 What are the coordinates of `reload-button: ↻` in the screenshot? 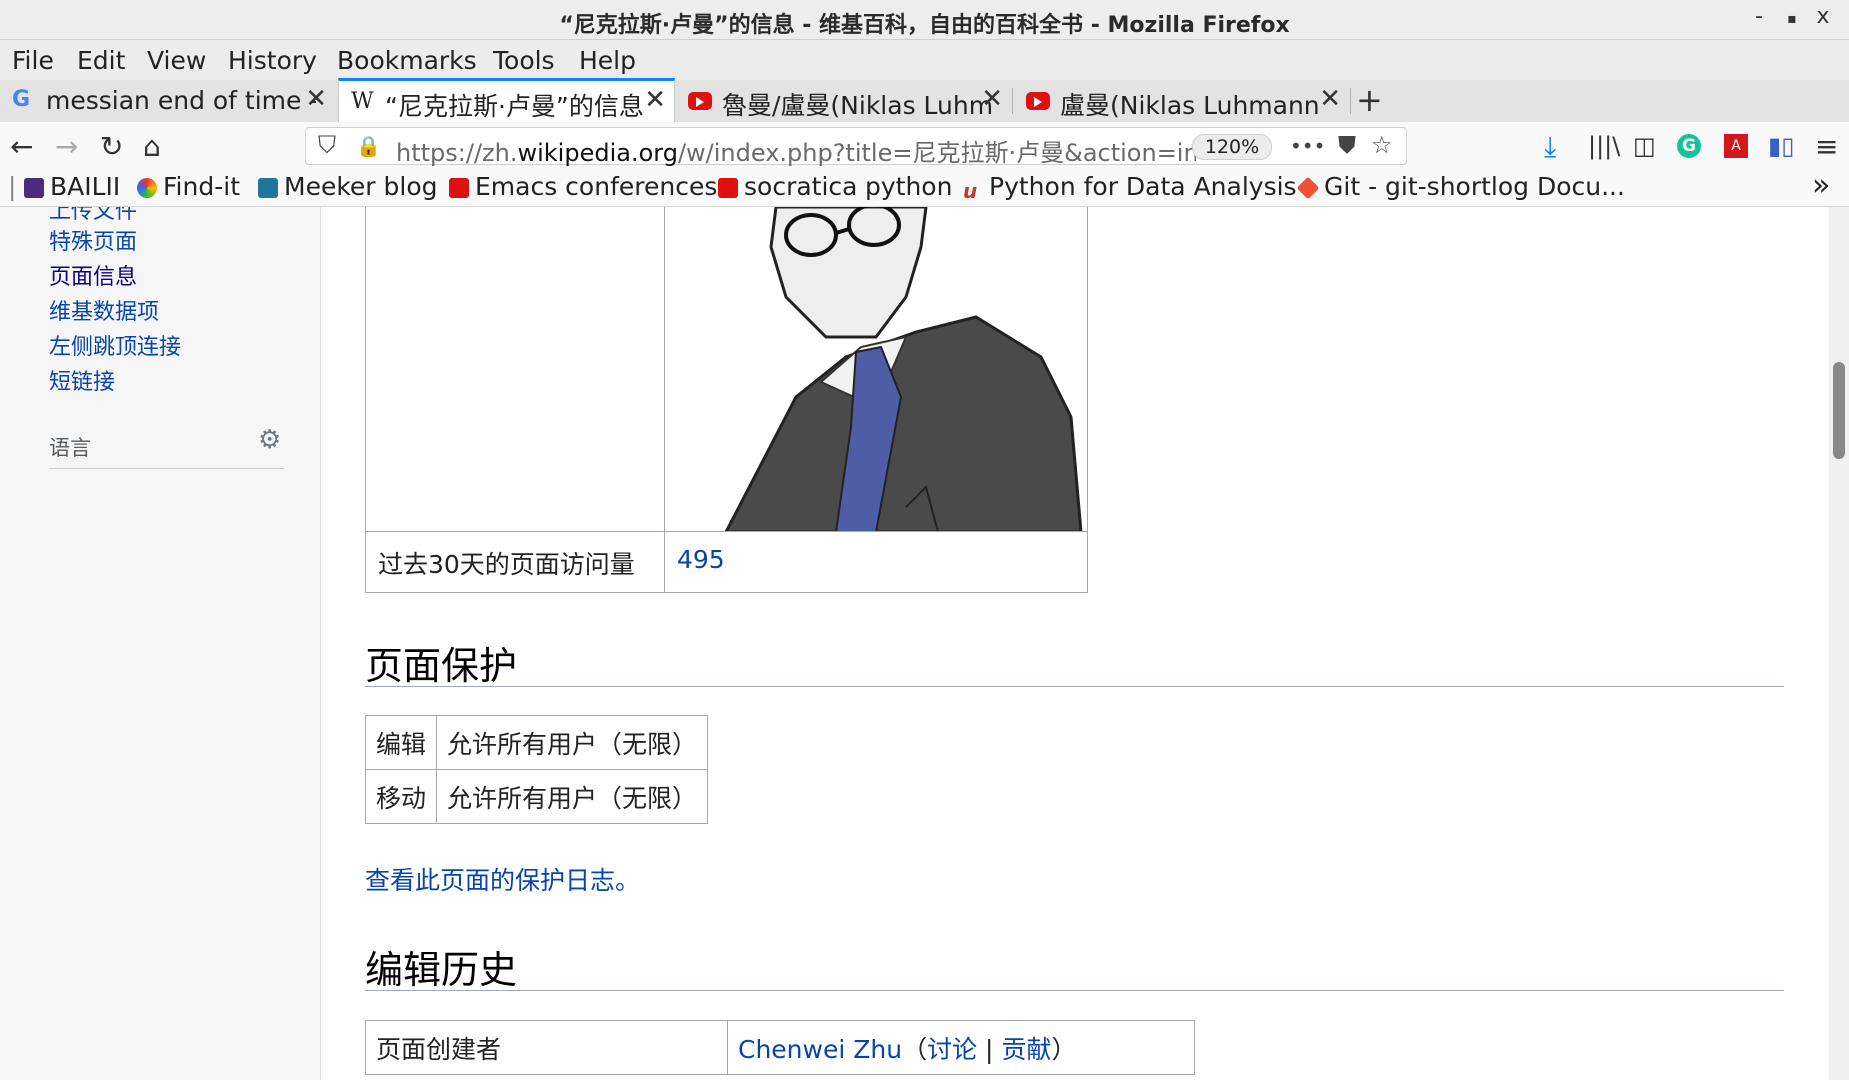 It's located at (111, 146).